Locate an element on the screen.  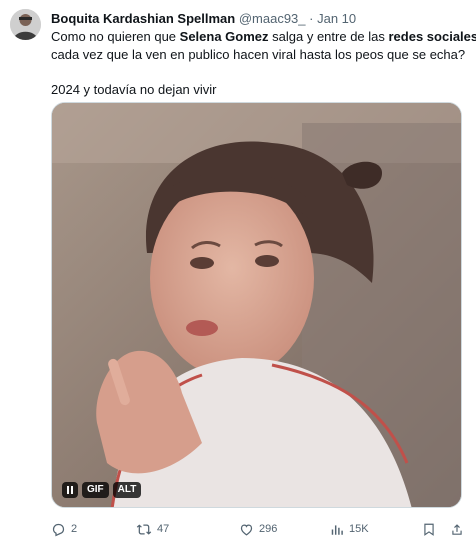
reply-button: 2 is located at coordinates (64, 529).